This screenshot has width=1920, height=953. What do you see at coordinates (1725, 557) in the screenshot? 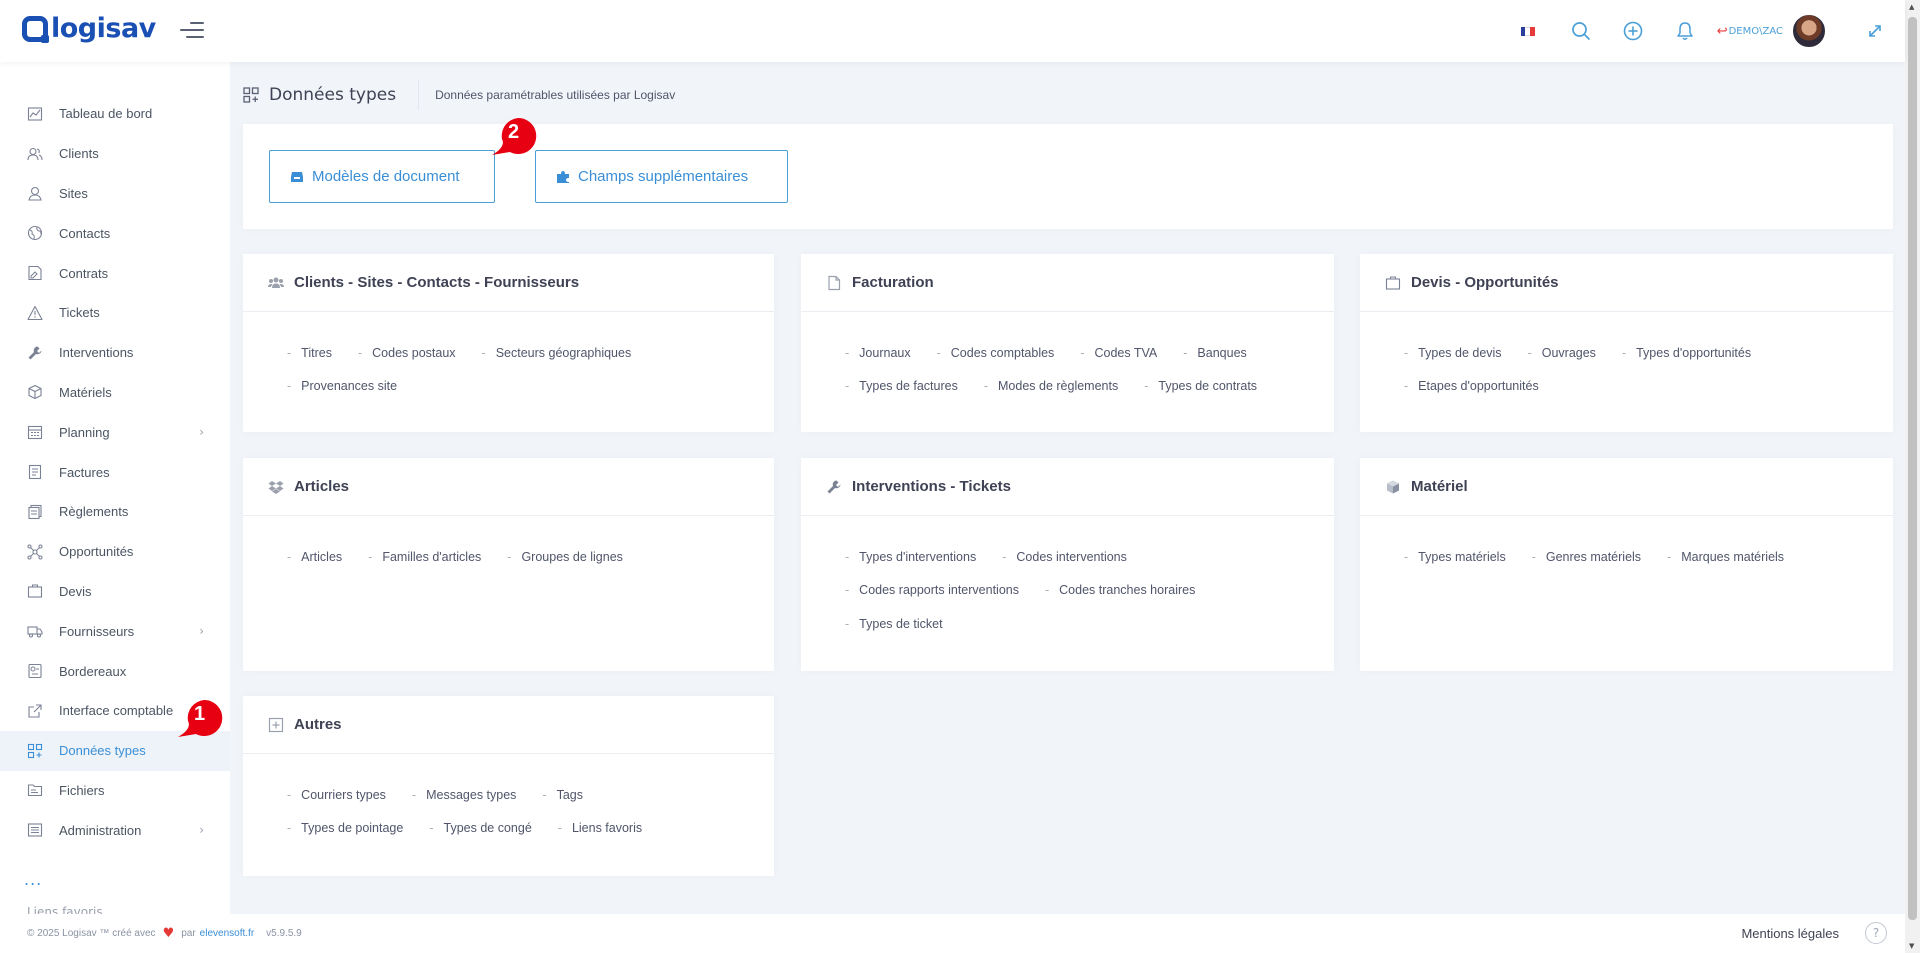
I see `section-link: Marques matériels` at bounding box center [1725, 557].